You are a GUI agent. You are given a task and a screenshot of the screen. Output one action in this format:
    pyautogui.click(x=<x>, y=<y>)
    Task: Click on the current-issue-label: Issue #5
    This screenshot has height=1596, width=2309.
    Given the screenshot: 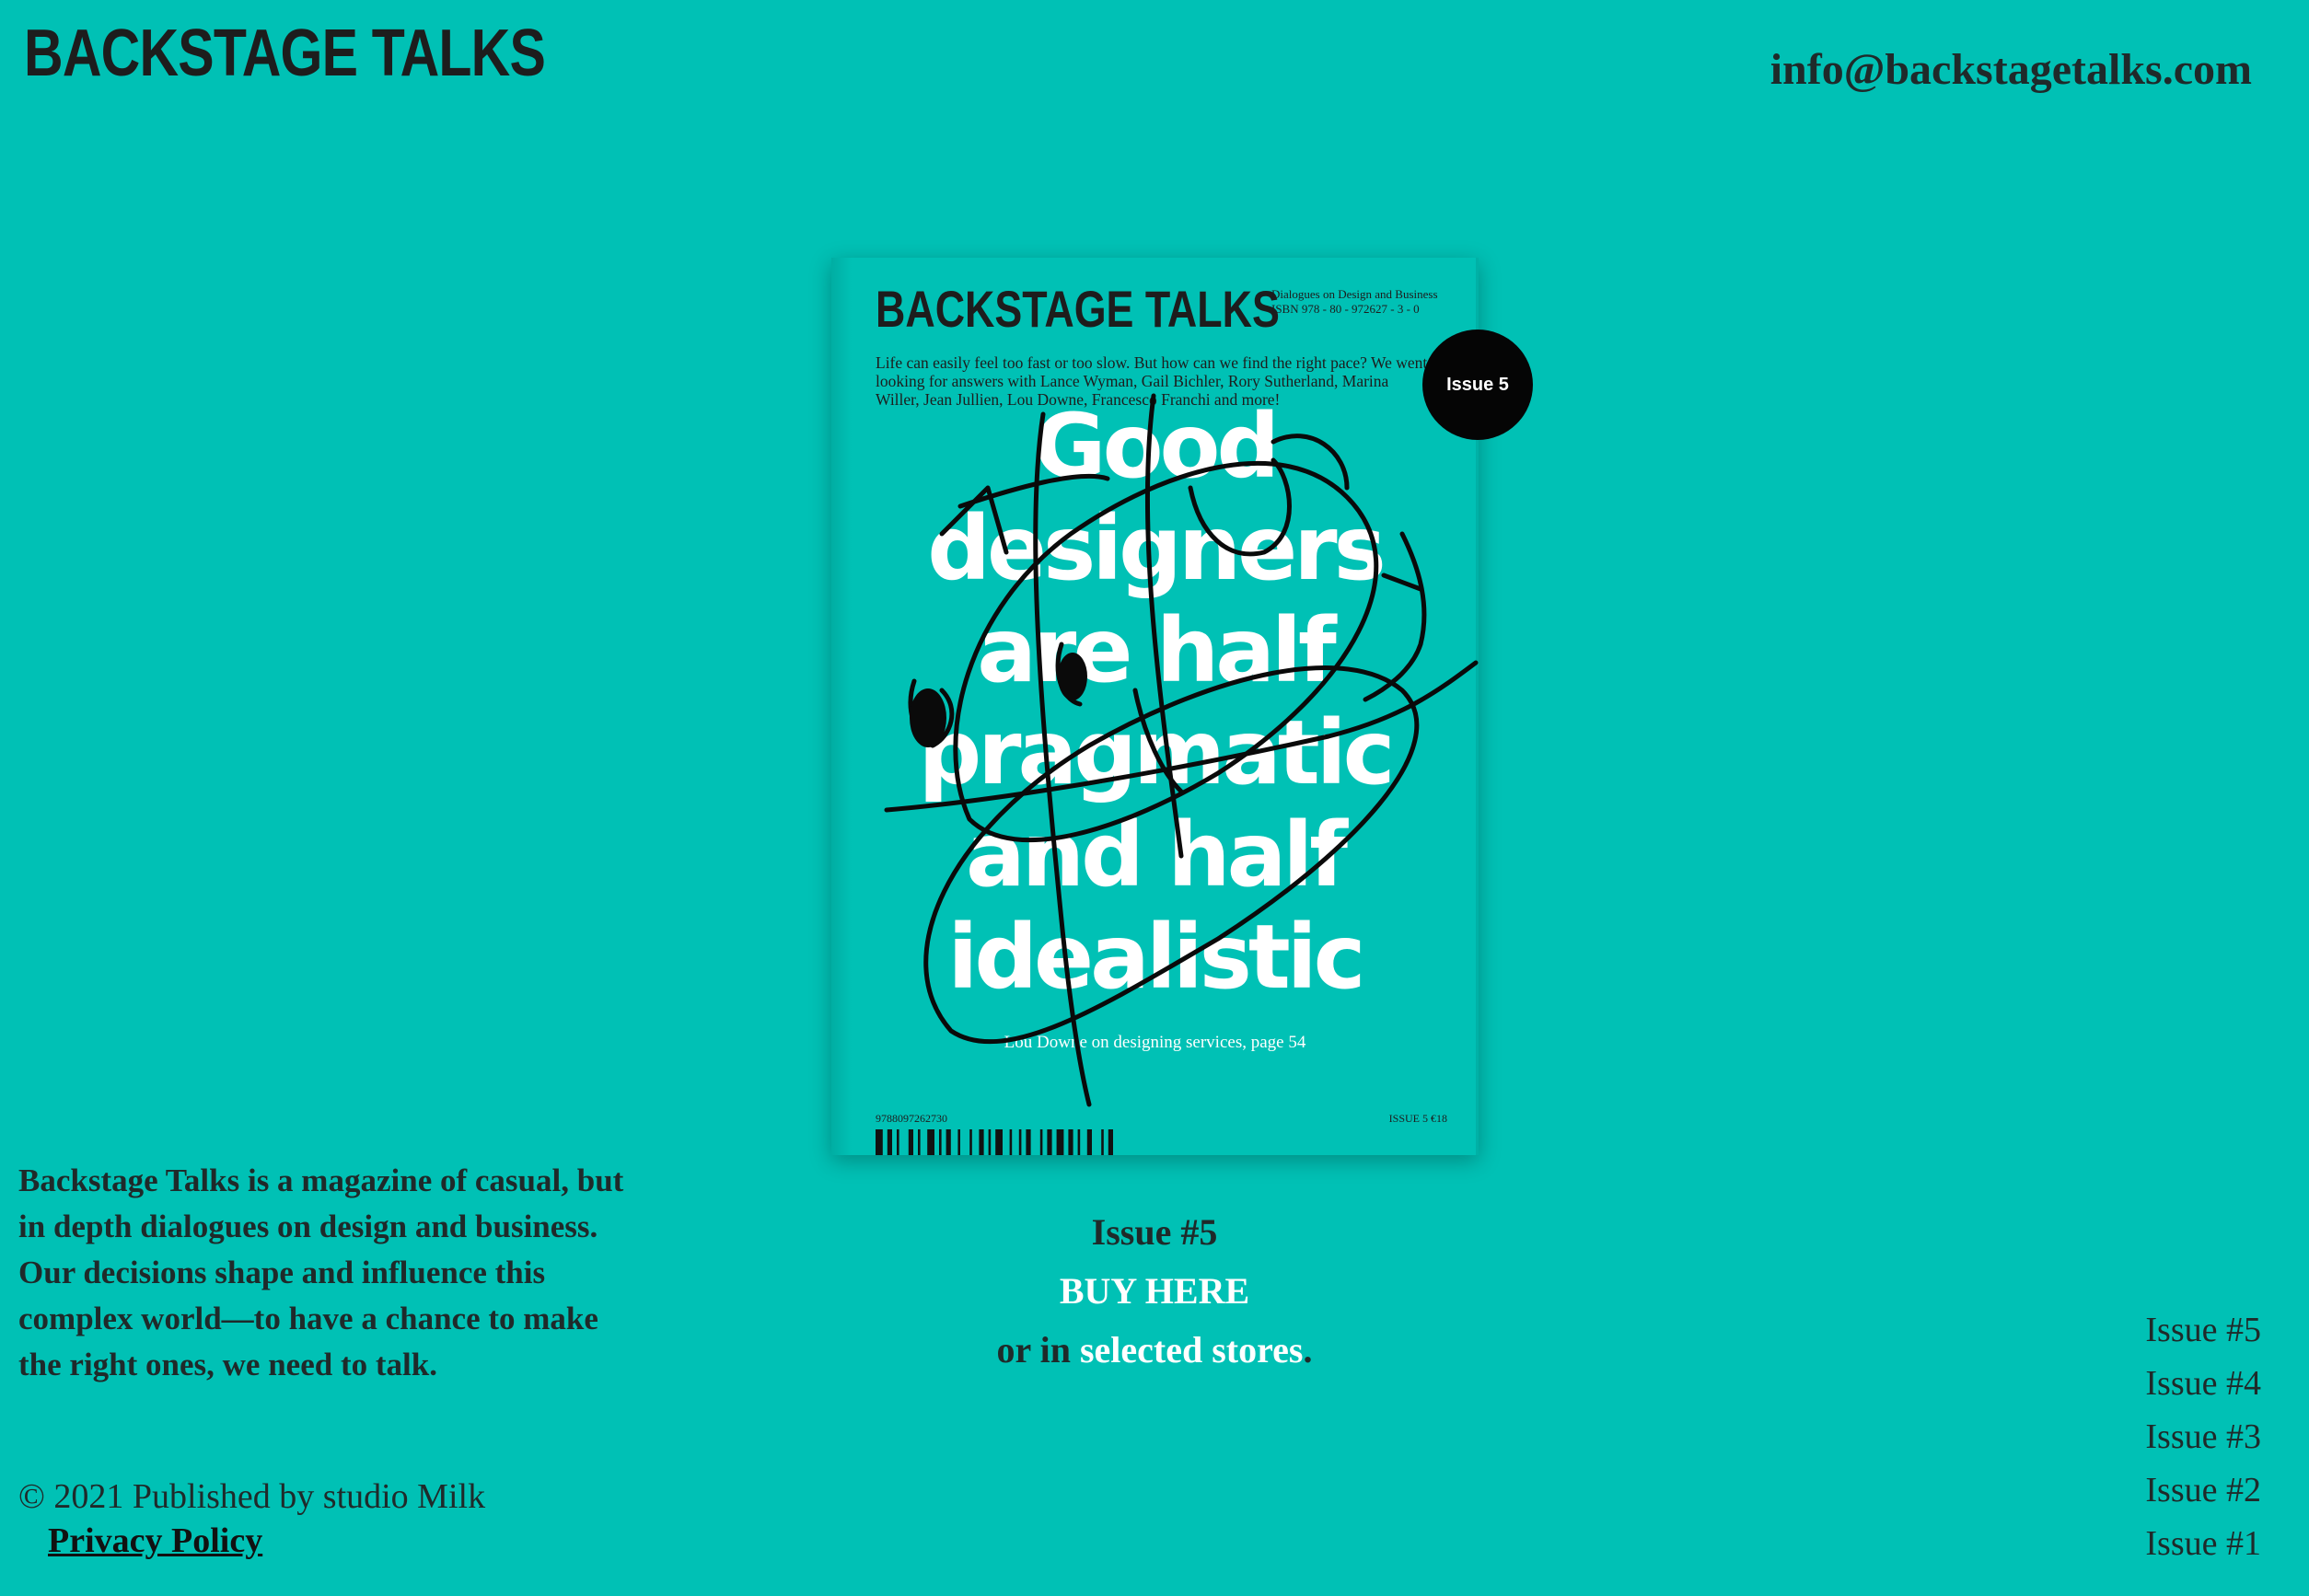 What is the action you would take?
    pyautogui.click(x=1154, y=1232)
    